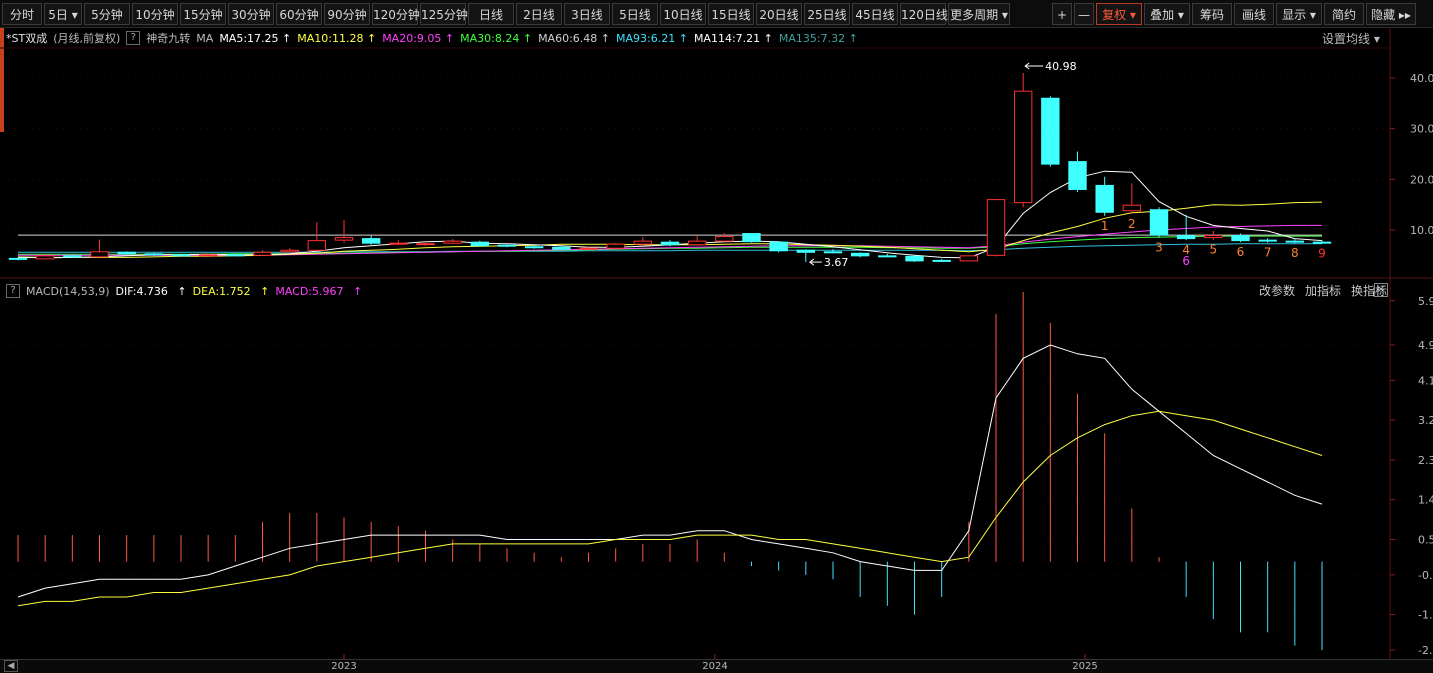 This screenshot has width=1433, height=673. I want to click on period-tab-1: 5日 ▾, so click(63, 13).